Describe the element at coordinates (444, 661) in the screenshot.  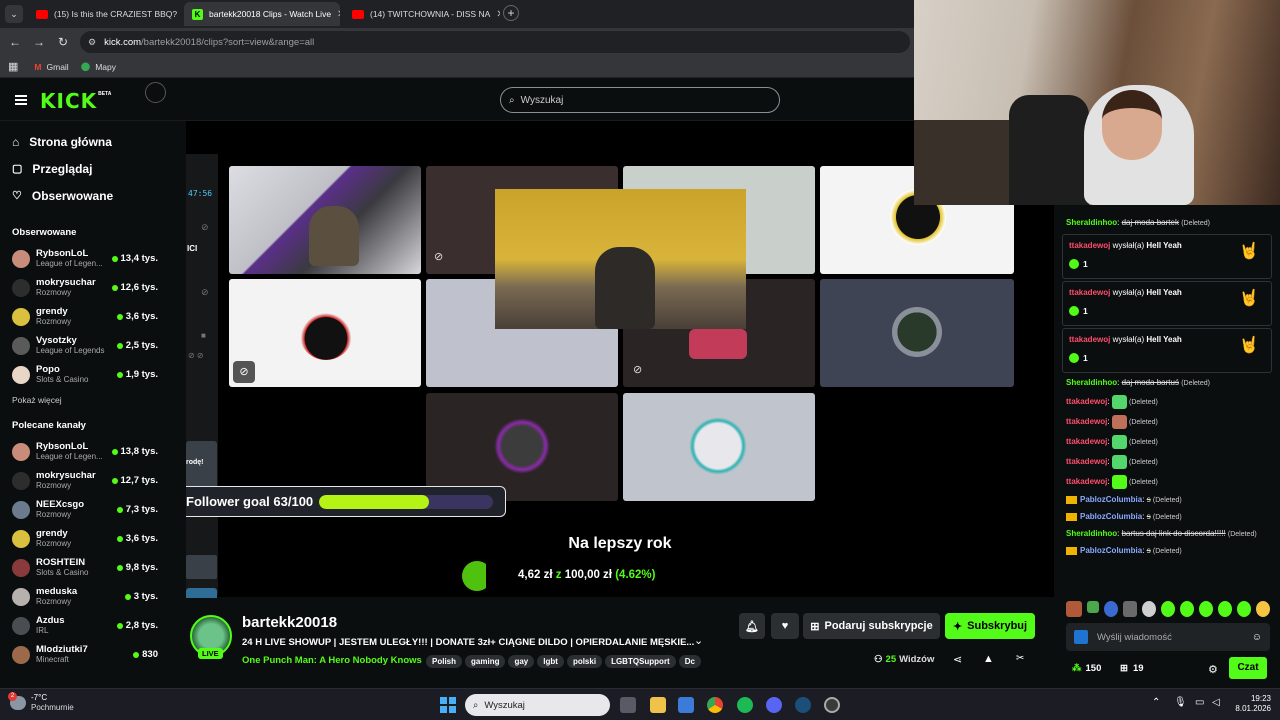
I see `stream-tag: Polish` at that location.